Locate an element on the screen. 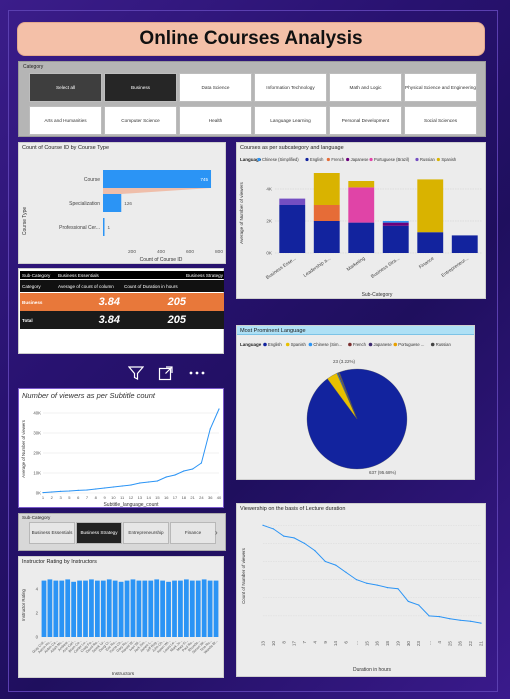  subtitle-x-tick: 14 is located at coordinates (148, 497).